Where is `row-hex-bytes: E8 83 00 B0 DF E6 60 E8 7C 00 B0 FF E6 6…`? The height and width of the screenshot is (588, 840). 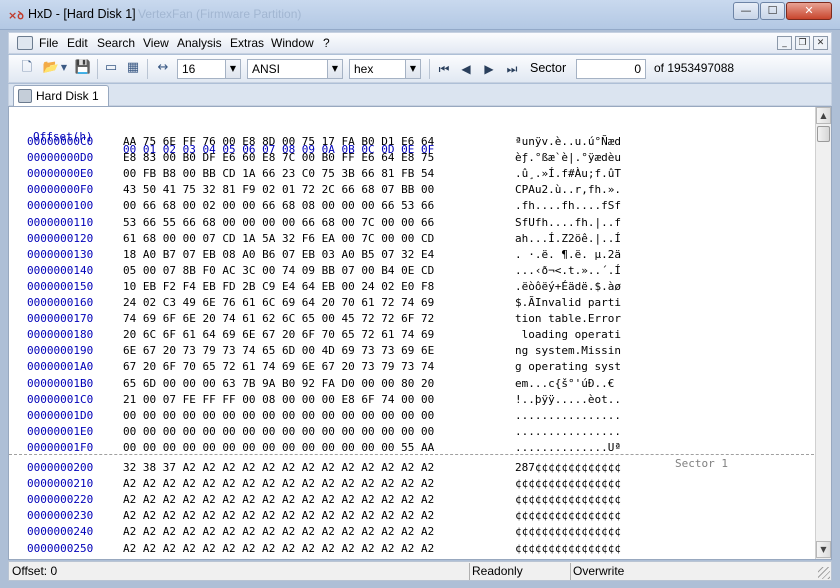 row-hex-bytes: E8 83 00 B0 DF E6 60 E8 7C 00 B0 FF E6 6… is located at coordinates (278, 157).